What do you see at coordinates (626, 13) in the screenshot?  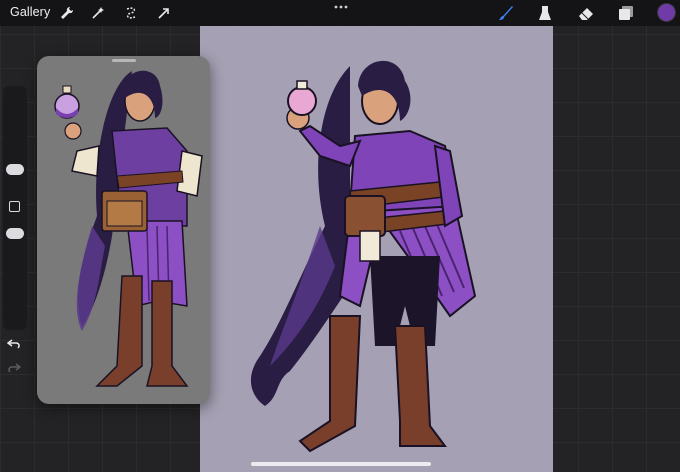 I see `layers-icon` at bounding box center [626, 13].